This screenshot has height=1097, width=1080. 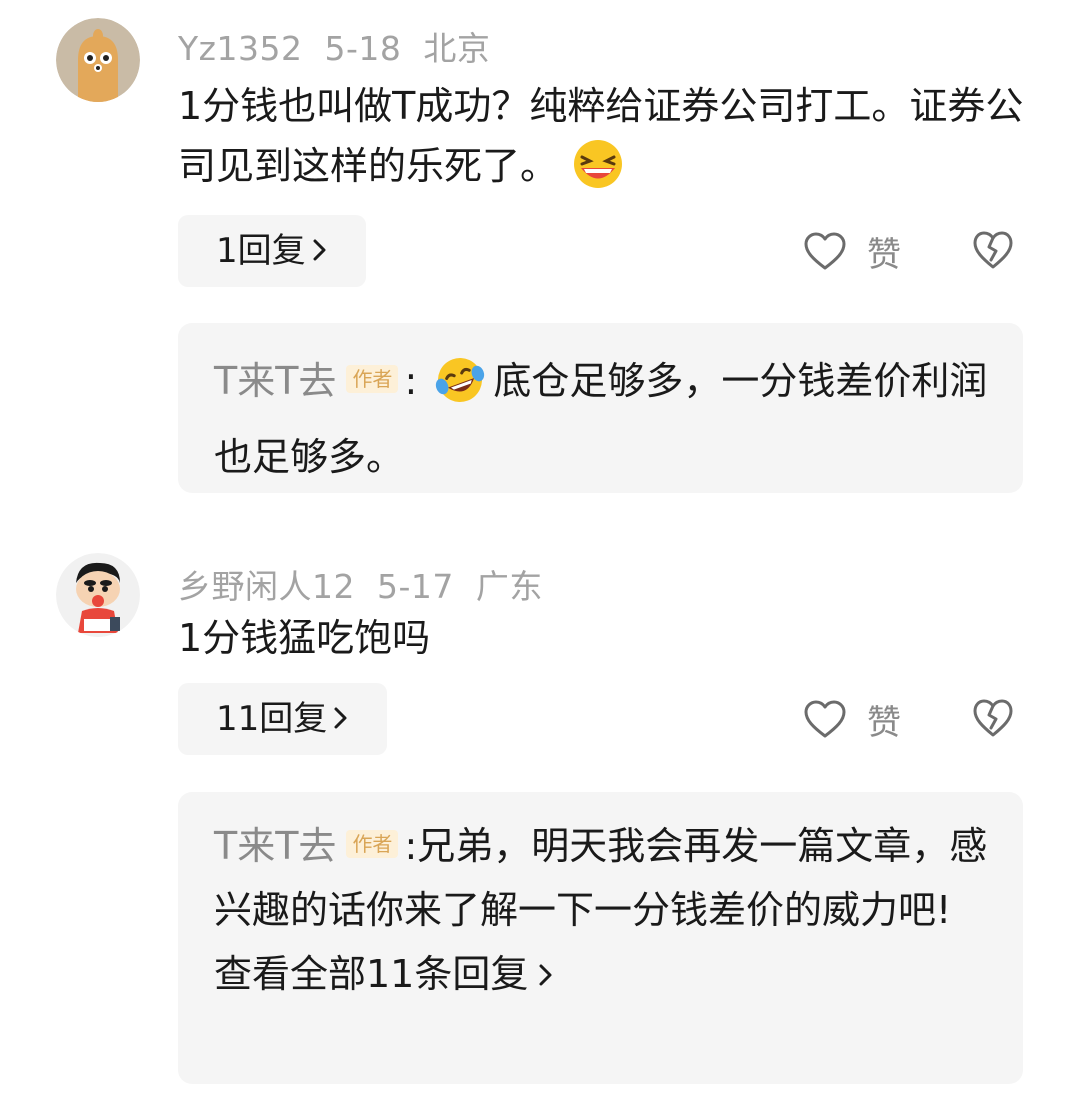 What do you see at coordinates (363, 48) in the screenshot?
I see `comment-date: 5-18` at bounding box center [363, 48].